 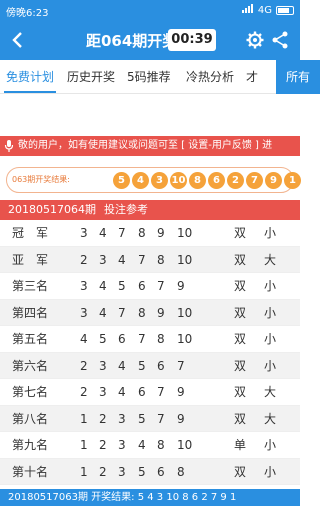 What do you see at coordinates (30, 471) in the screenshot?
I see `position-name: 第十名` at bounding box center [30, 471].